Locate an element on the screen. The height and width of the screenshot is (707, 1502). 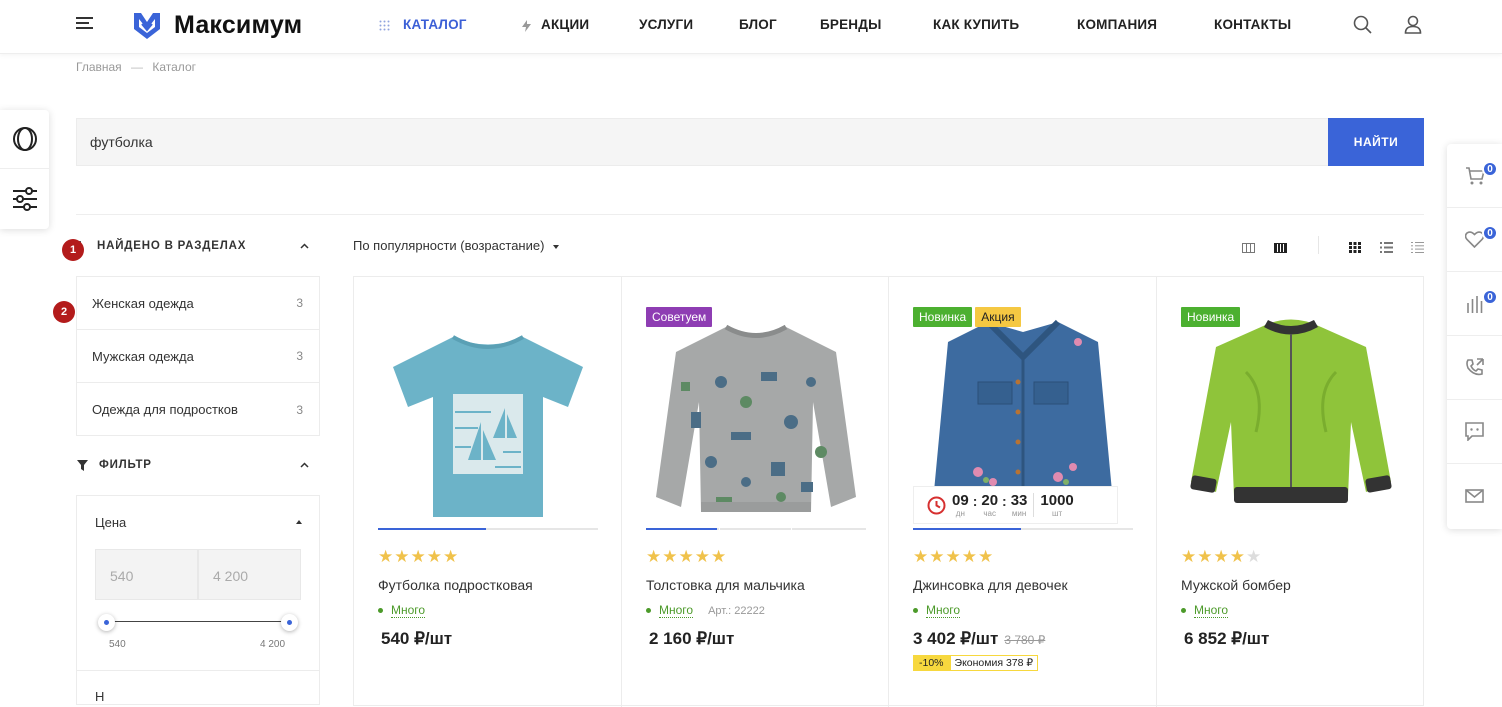
settings-button is located at coordinates (24, 198).